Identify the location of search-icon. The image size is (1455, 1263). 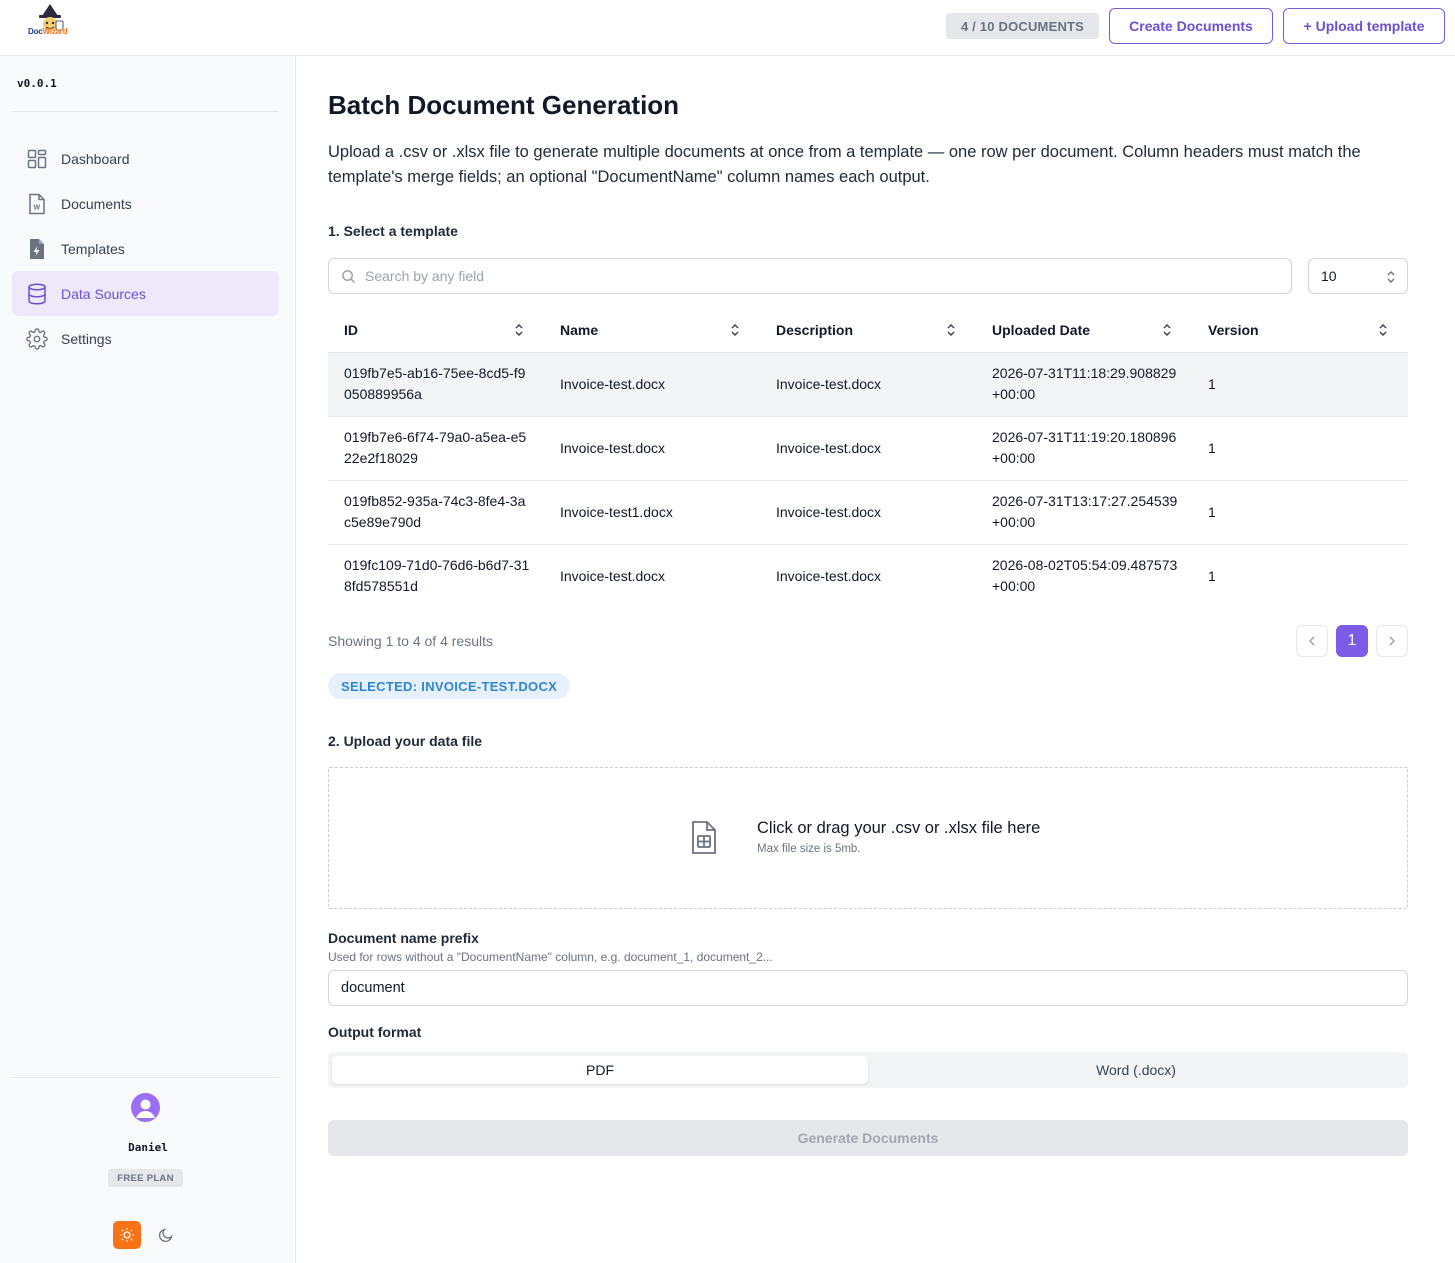
(349, 276).